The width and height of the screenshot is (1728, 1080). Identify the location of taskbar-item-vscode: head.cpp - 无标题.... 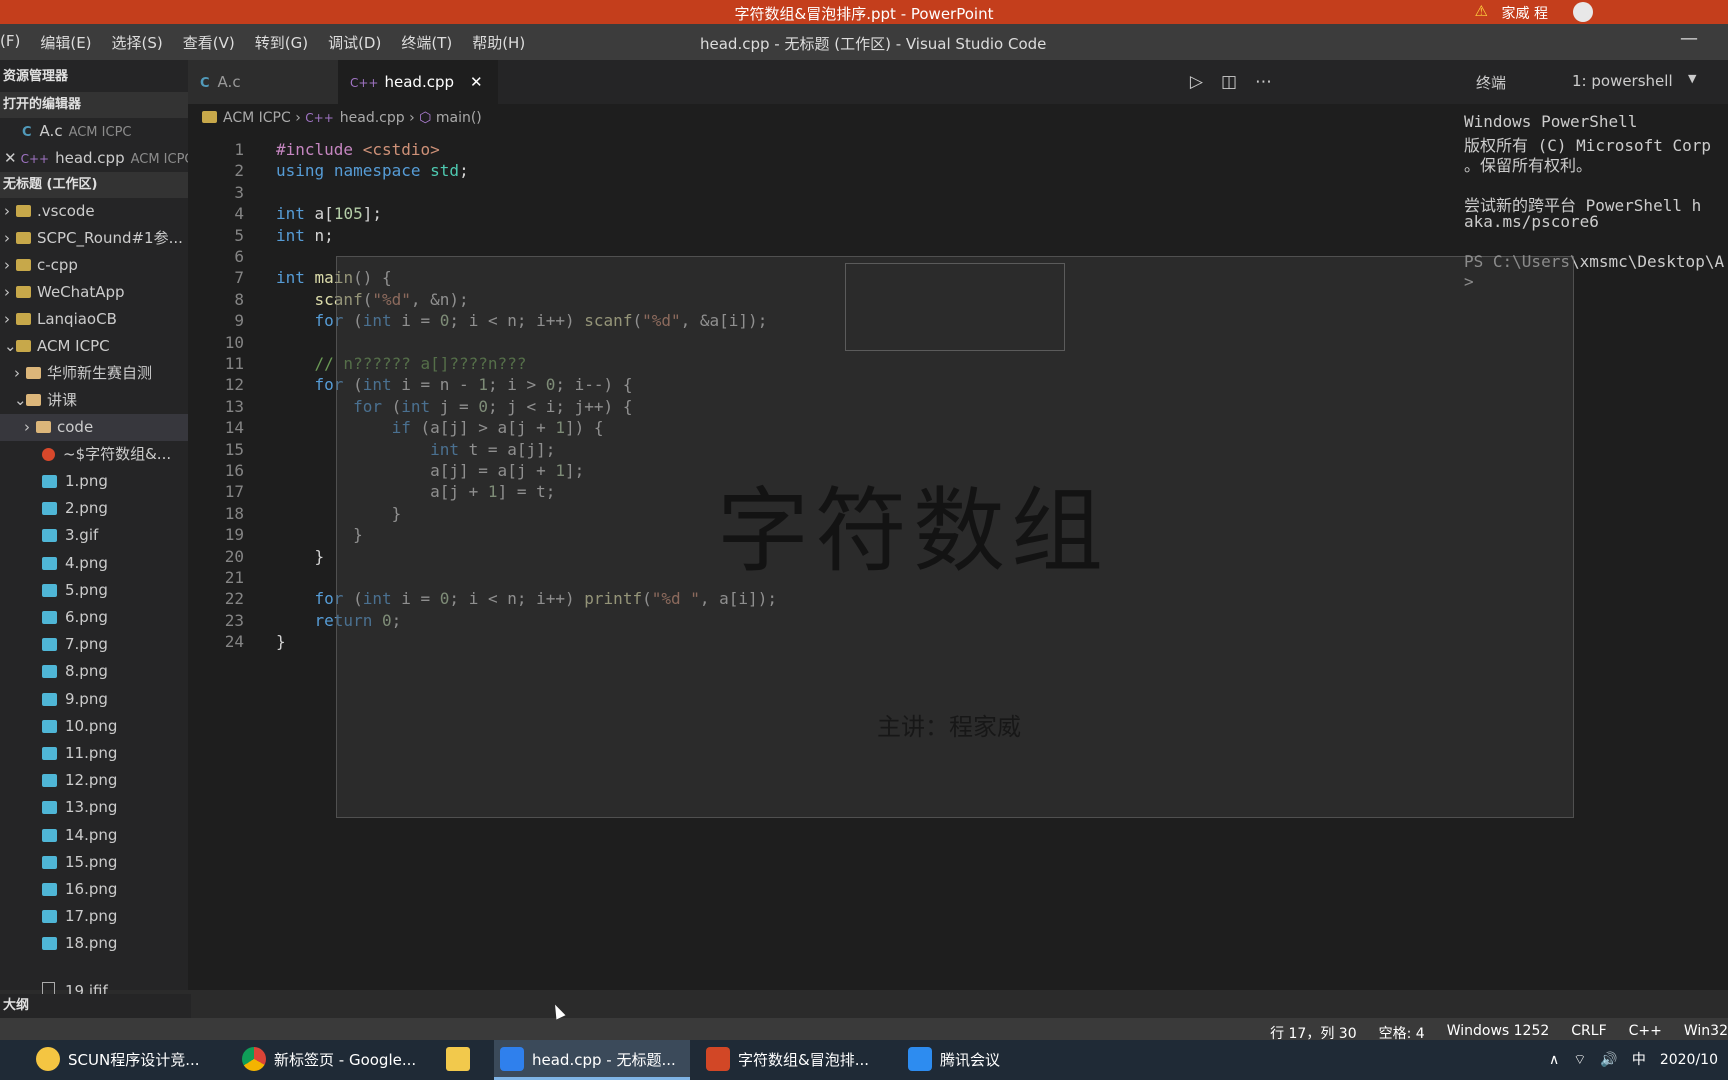
(592, 1060).